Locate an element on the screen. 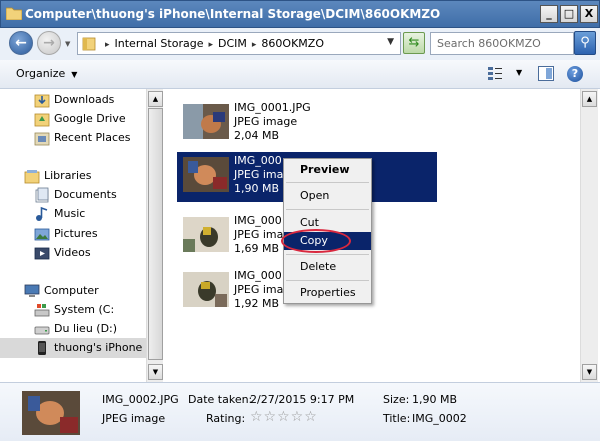 This screenshot has width=600, height=441. minimize-button: _ is located at coordinates (549, 14).